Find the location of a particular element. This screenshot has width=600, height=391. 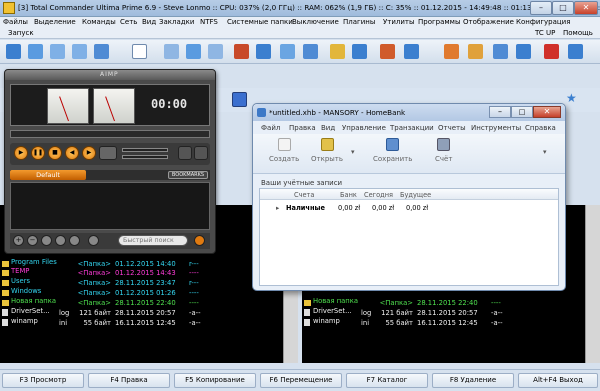

network-icon is located at coordinates (500, 51).